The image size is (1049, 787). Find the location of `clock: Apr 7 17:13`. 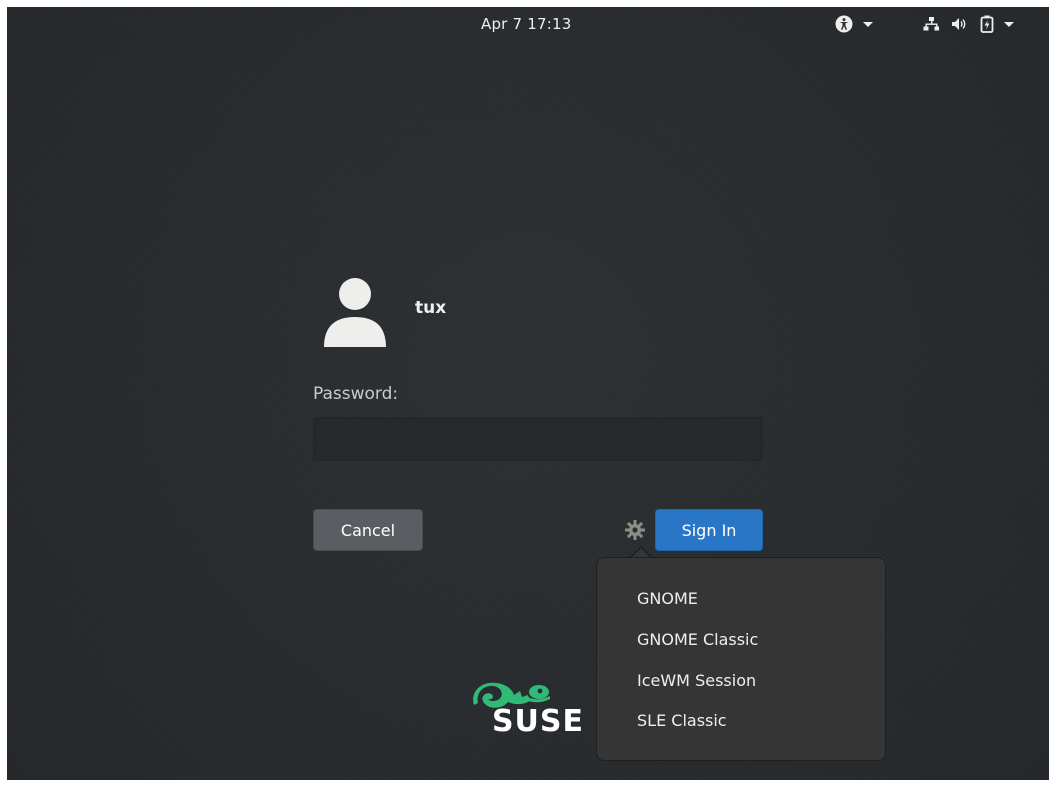

clock: Apr 7 17:13 is located at coordinates (526, 24).